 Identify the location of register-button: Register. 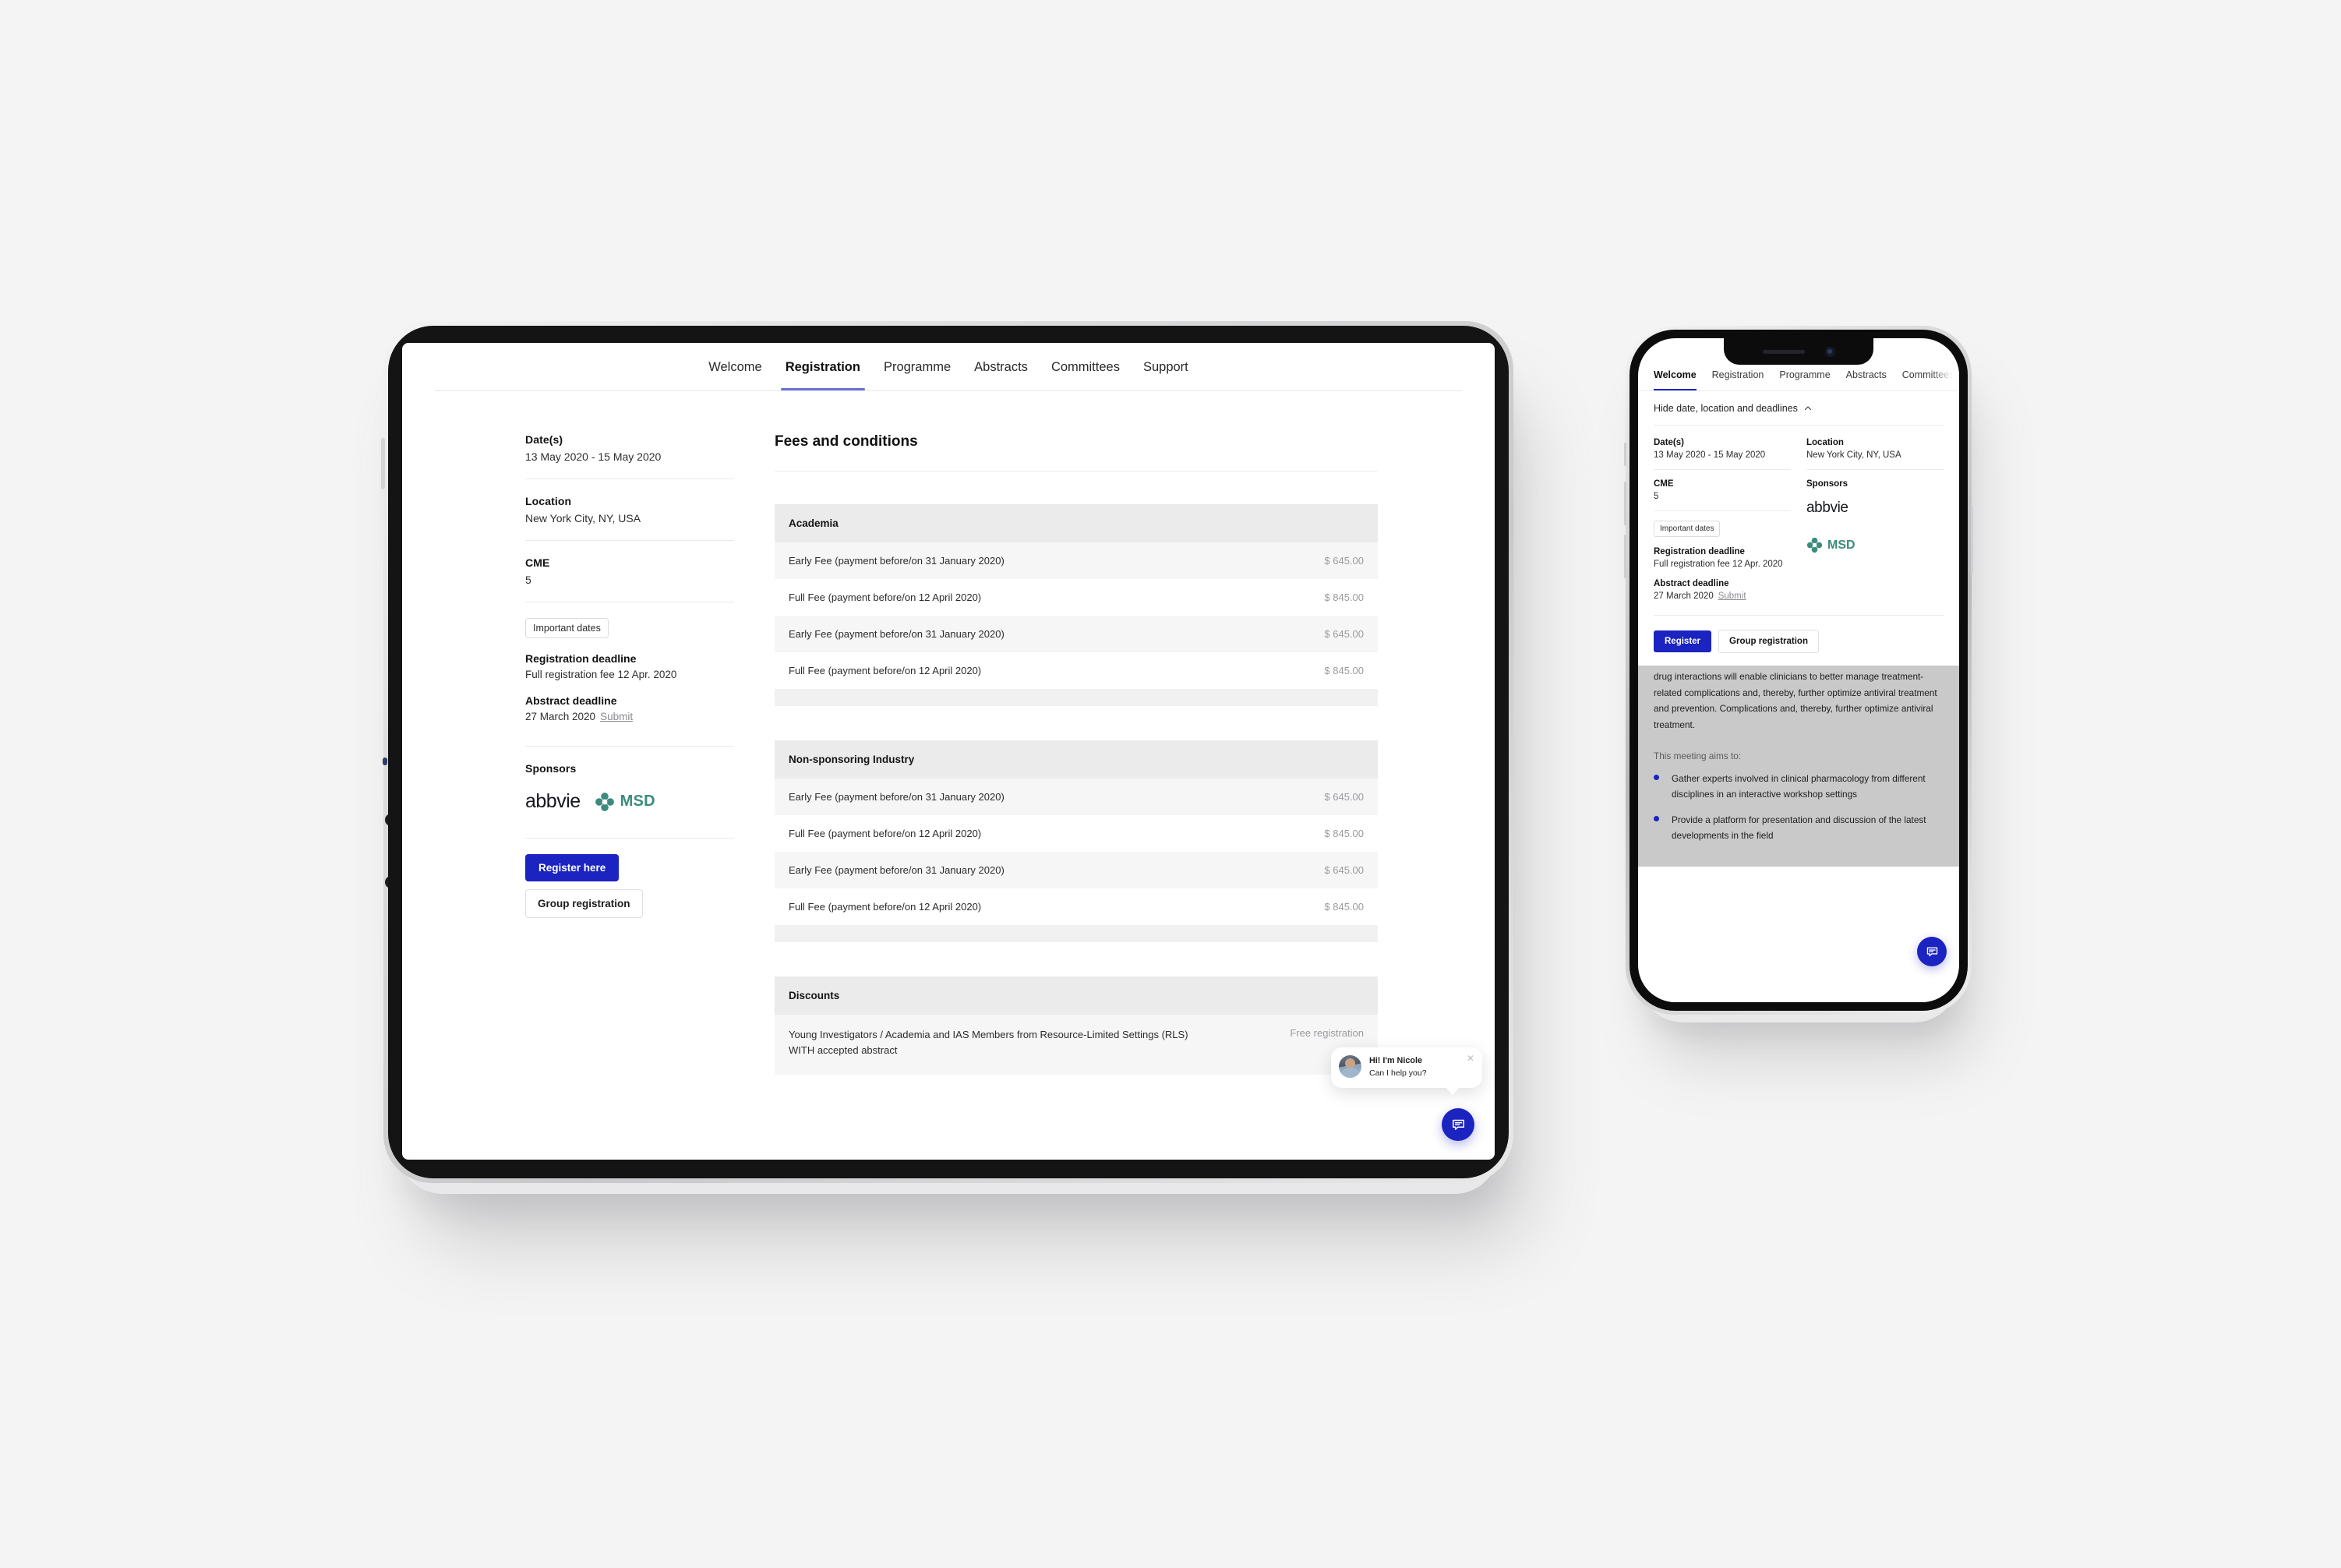
(1683, 641).